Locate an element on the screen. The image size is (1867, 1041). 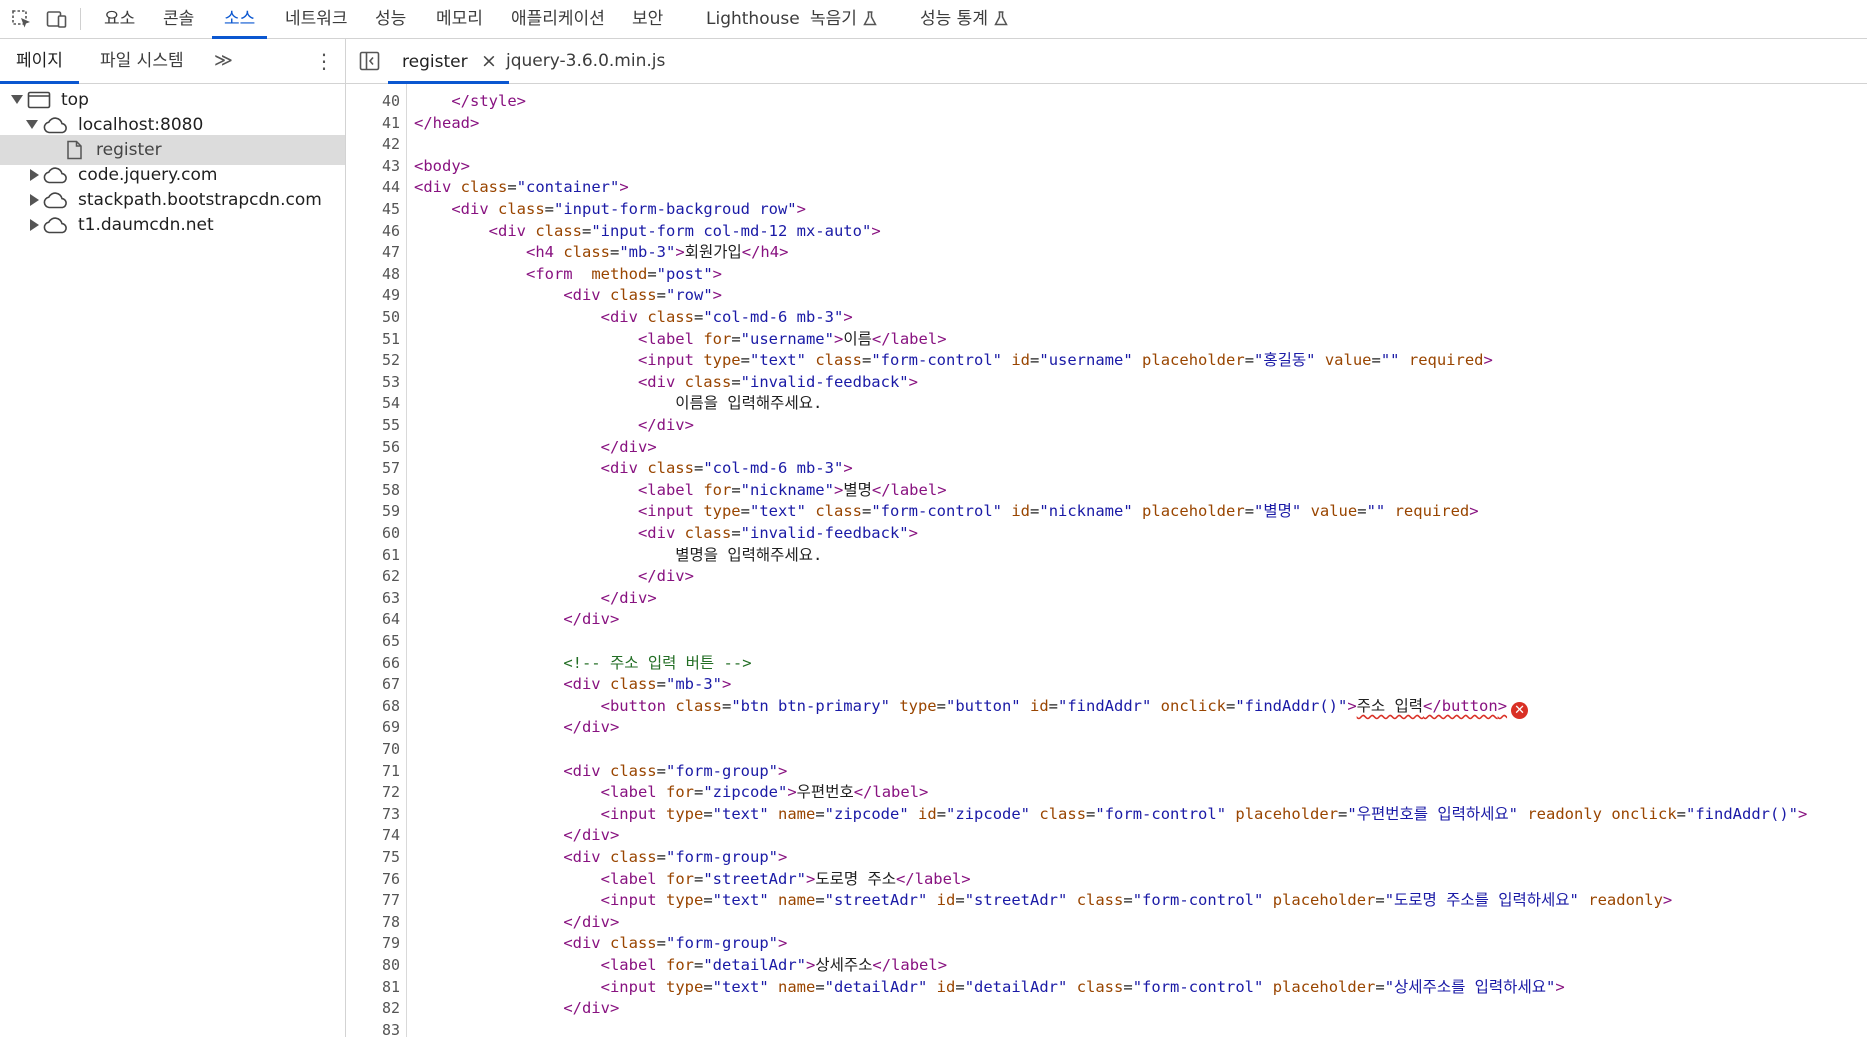
line-number: 77 is located at coordinates (373, 901).